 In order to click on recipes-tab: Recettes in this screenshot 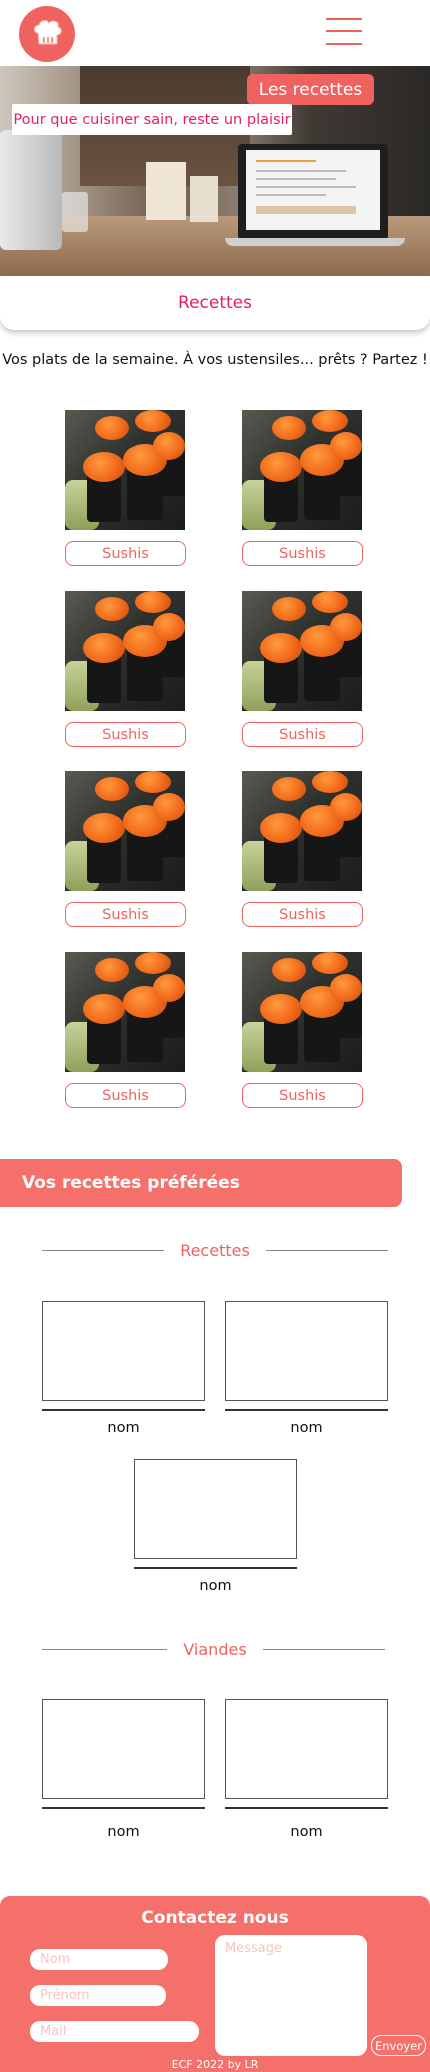, I will do `click(215, 303)`.